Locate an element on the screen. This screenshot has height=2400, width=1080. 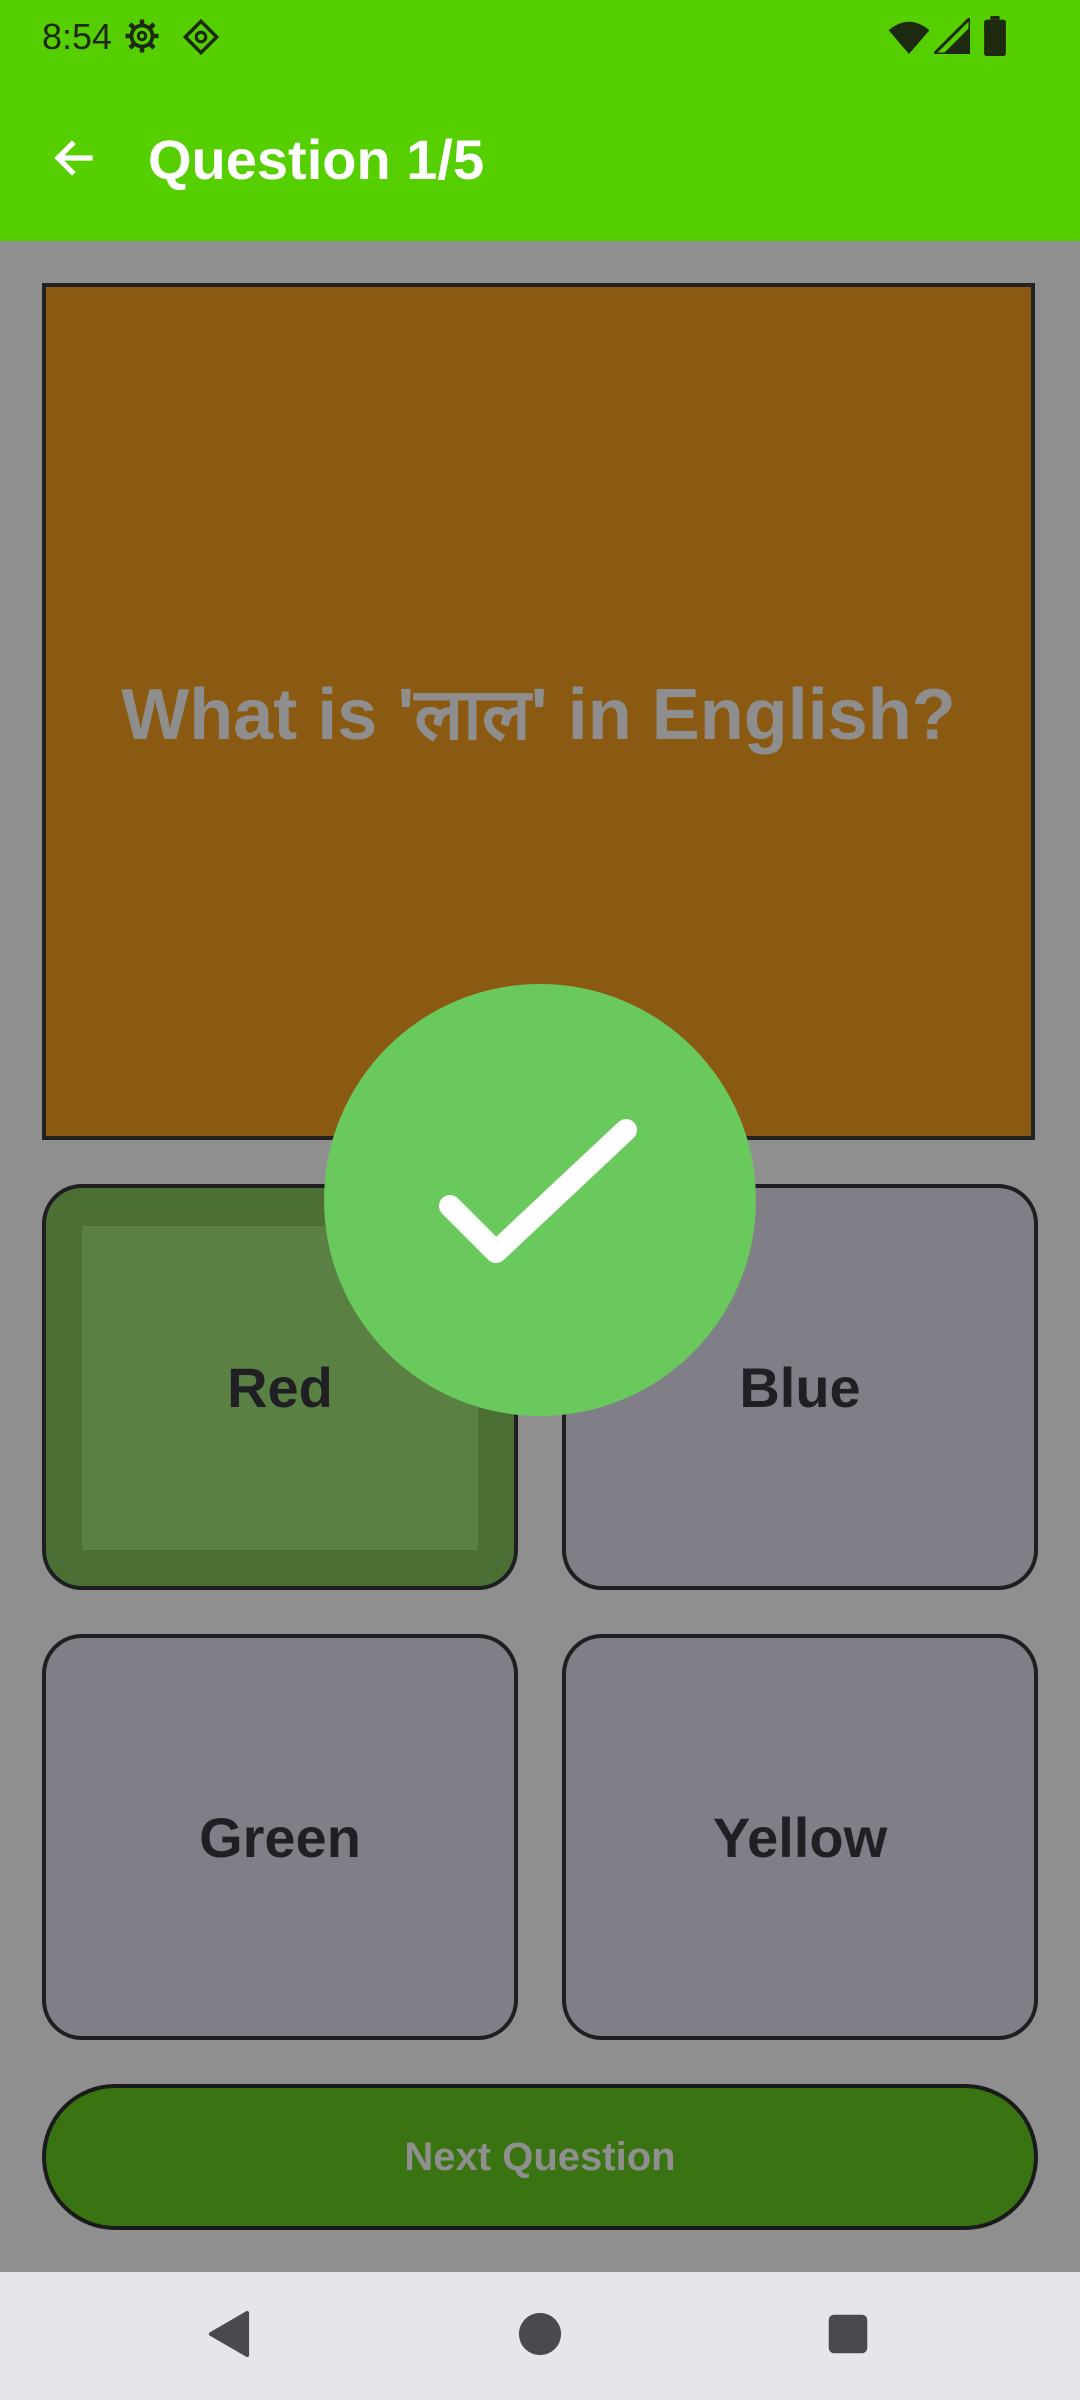
system-nav-bar is located at coordinates (540, 2336).